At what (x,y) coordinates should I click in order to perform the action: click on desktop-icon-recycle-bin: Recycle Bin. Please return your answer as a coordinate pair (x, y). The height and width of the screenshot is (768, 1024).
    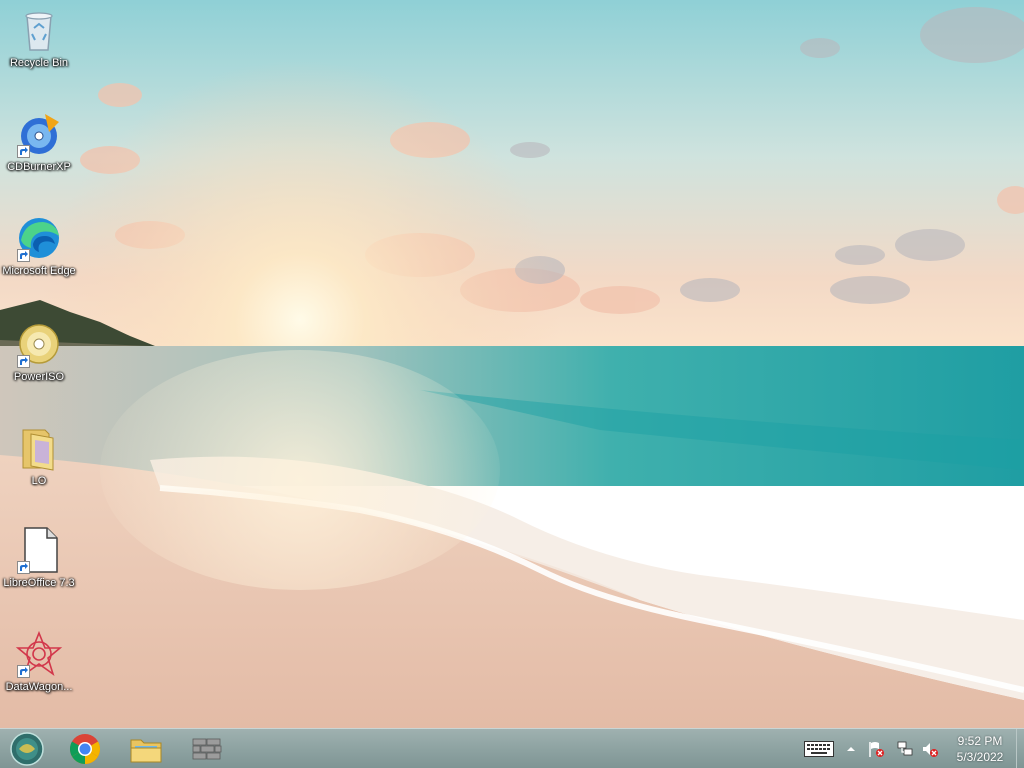
    Looking at the image, I should click on (39, 38).